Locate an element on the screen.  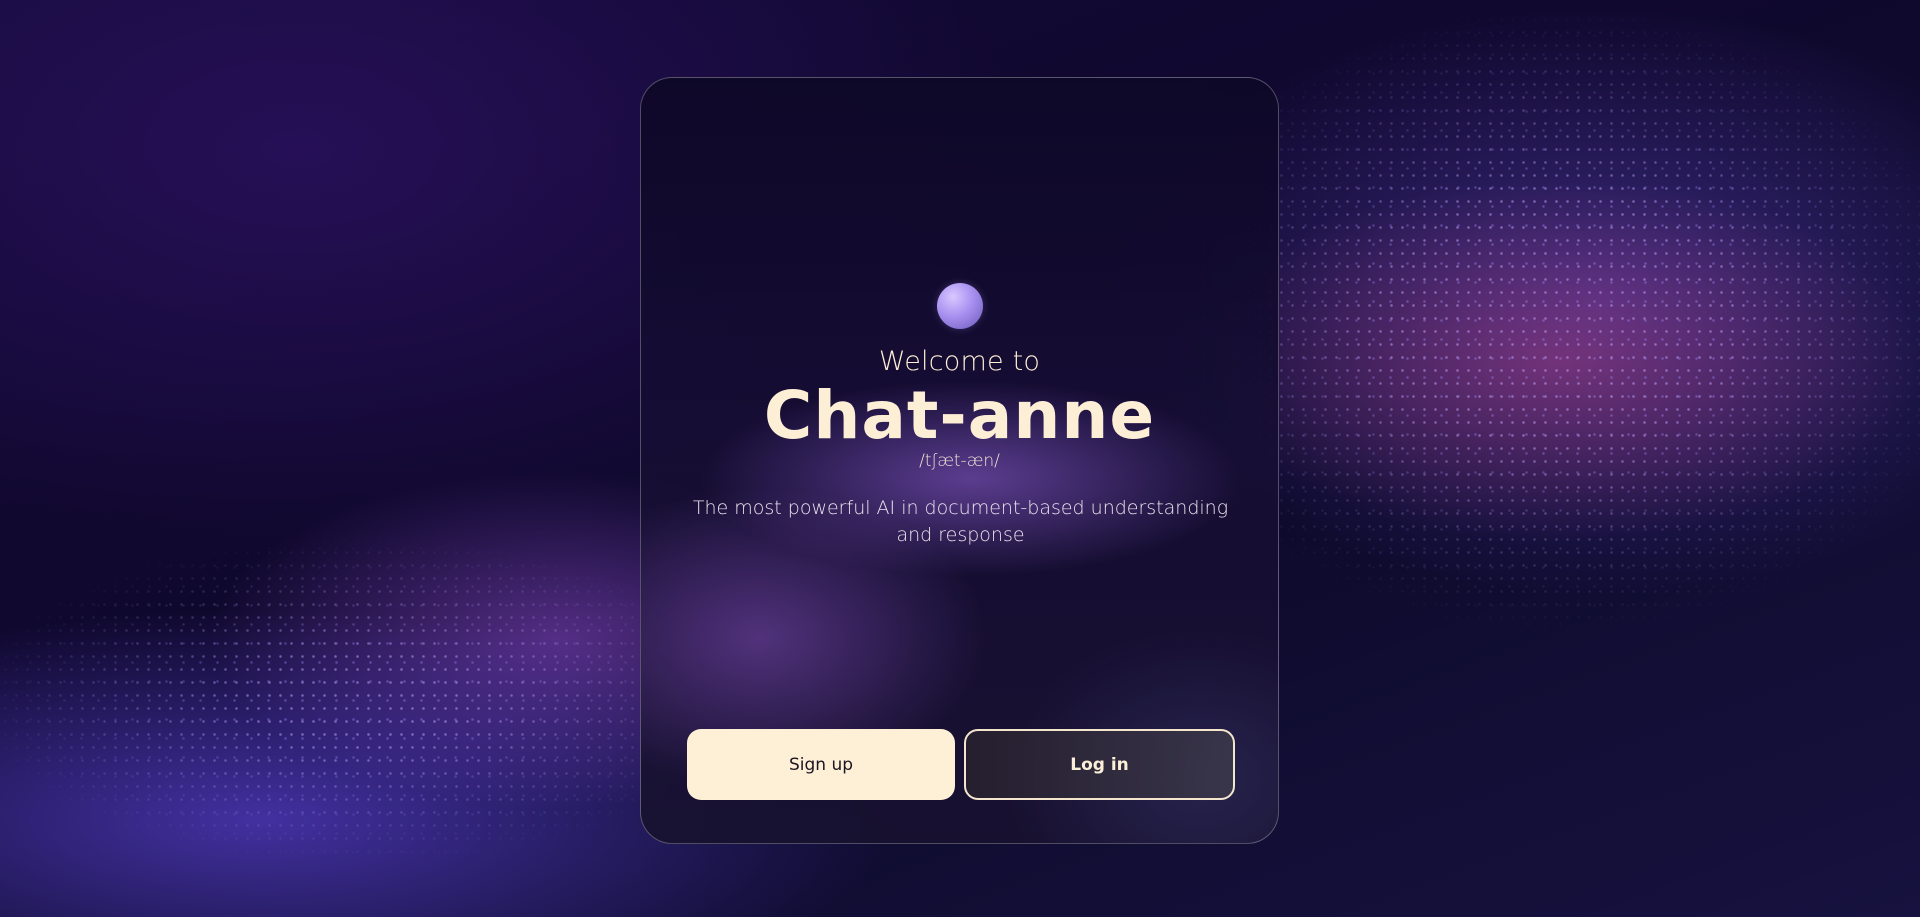
welcome-heading: Welcome to is located at coordinates (959, 361).